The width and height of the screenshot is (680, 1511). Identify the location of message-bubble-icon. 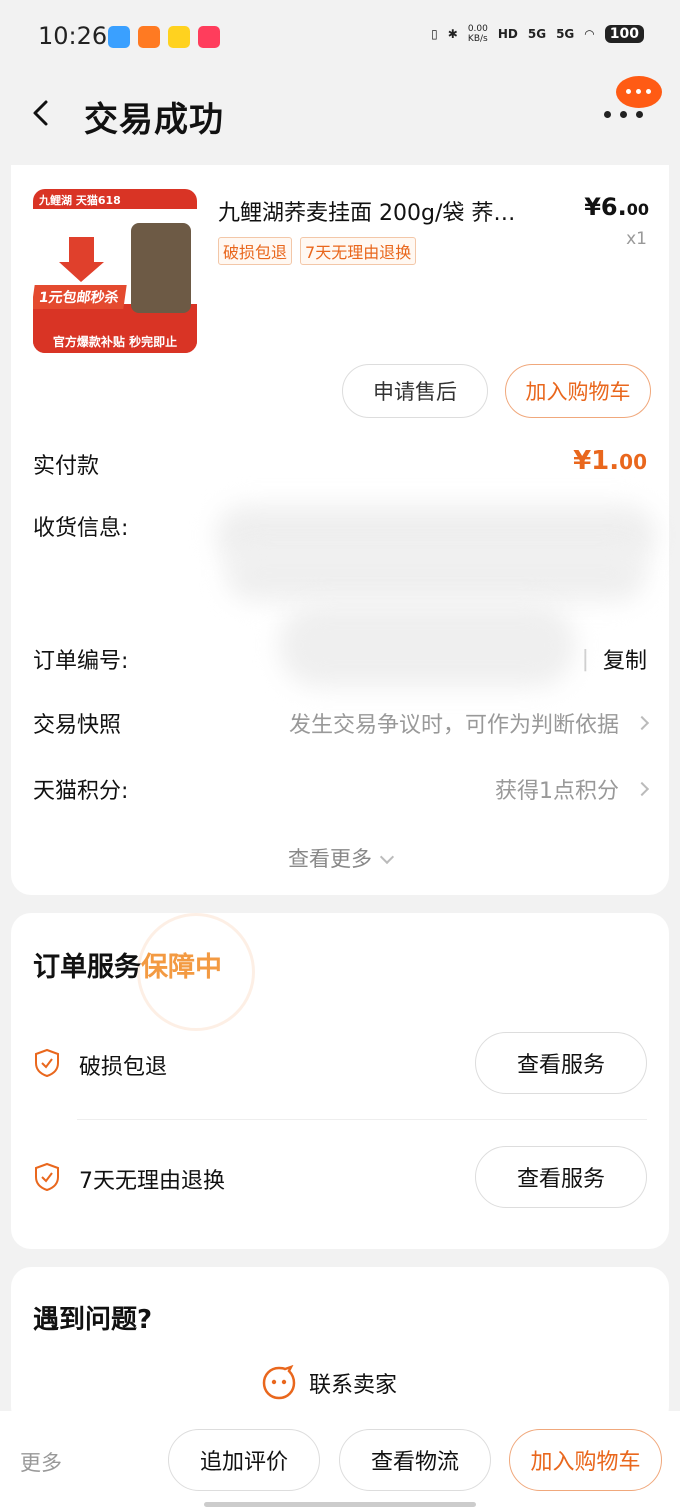
(639, 92).